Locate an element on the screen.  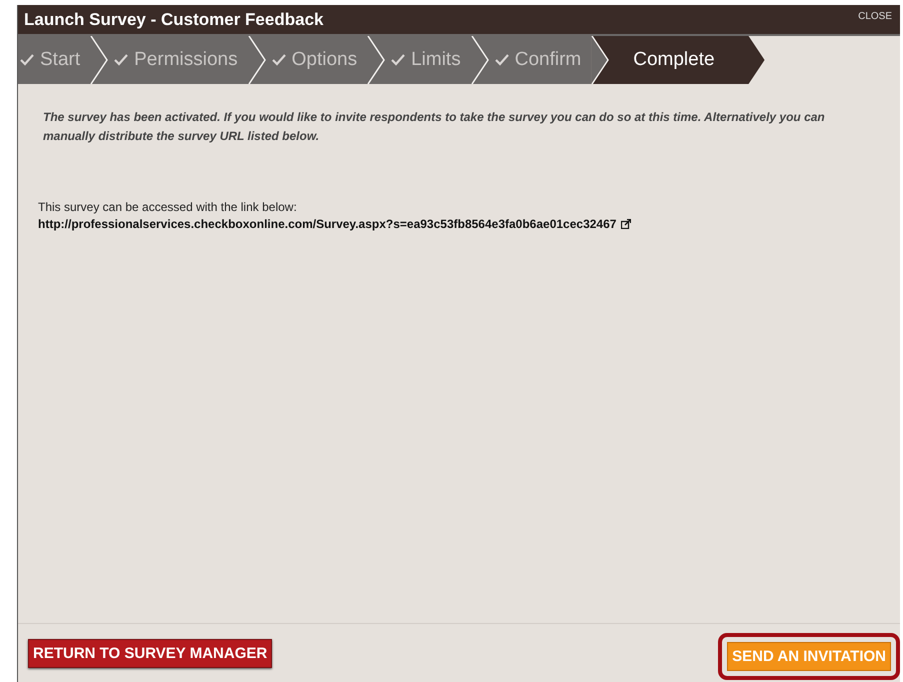
wizard-step: Limits is located at coordinates (419, 60).